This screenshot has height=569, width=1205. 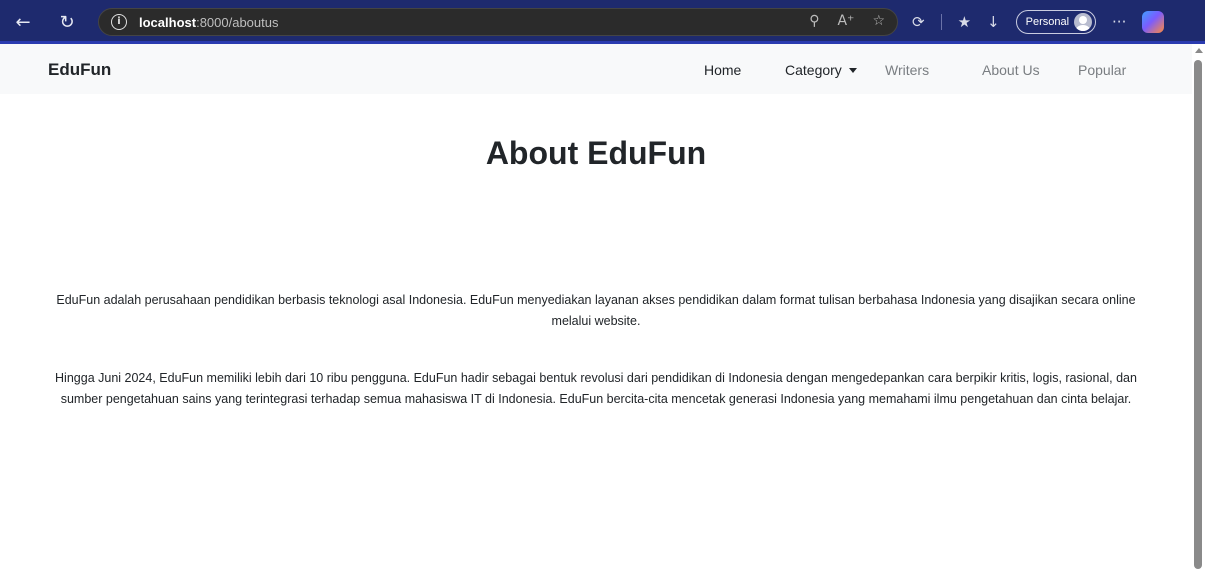 I want to click on page-scrollbar, so click(x=1198, y=306).